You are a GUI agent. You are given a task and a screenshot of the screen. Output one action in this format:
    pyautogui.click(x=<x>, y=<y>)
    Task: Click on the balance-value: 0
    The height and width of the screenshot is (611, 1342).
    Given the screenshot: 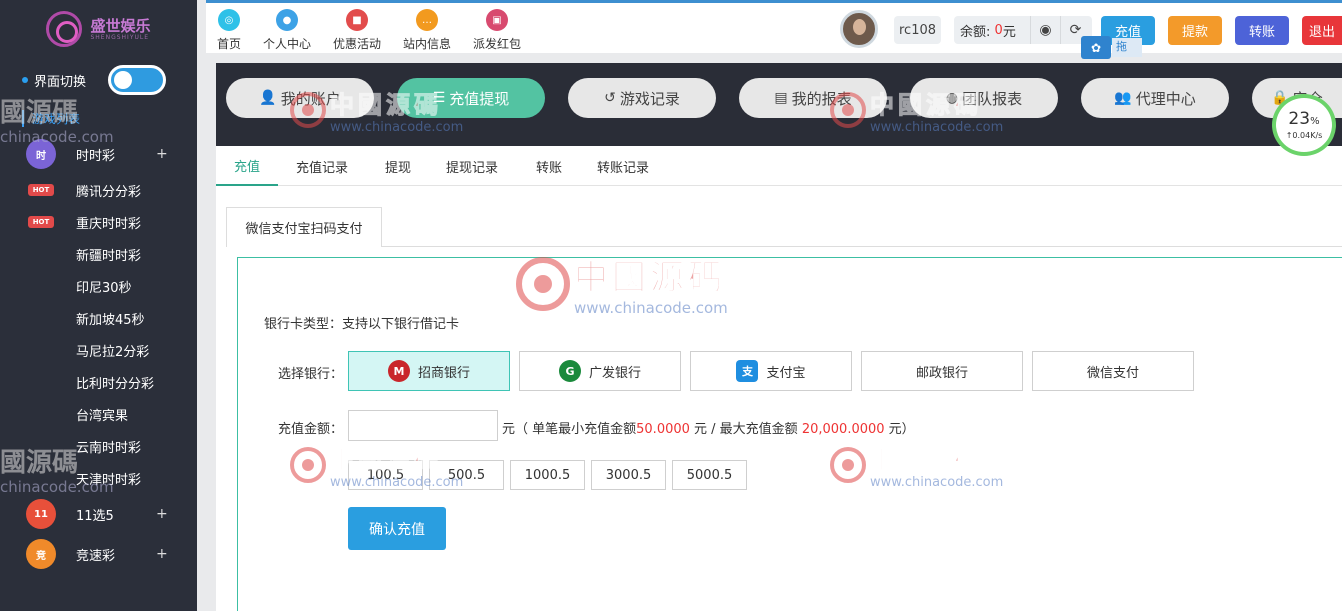 What is the action you would take?
    pyautogui.click(x=998, y=30)
    